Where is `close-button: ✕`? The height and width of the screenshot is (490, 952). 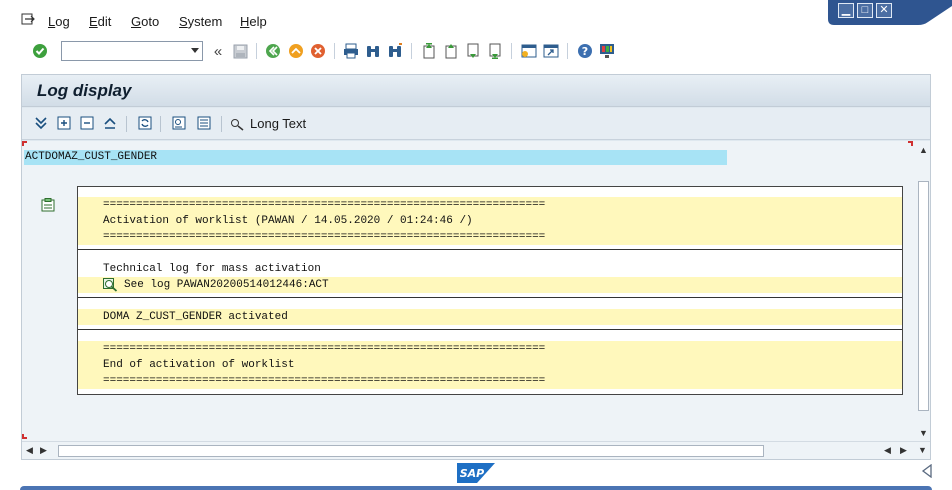 close-button: ✕ is located at coordinates (884, 10).